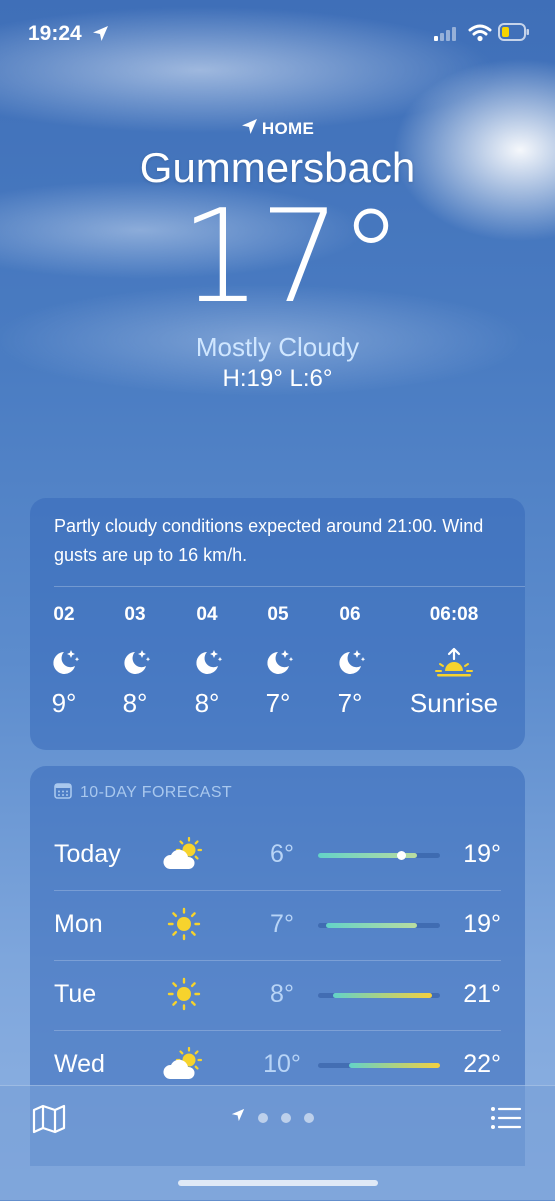 This screenshot has height=1201, width=555. I want to click on sunrise-icon, so click(454, 663).